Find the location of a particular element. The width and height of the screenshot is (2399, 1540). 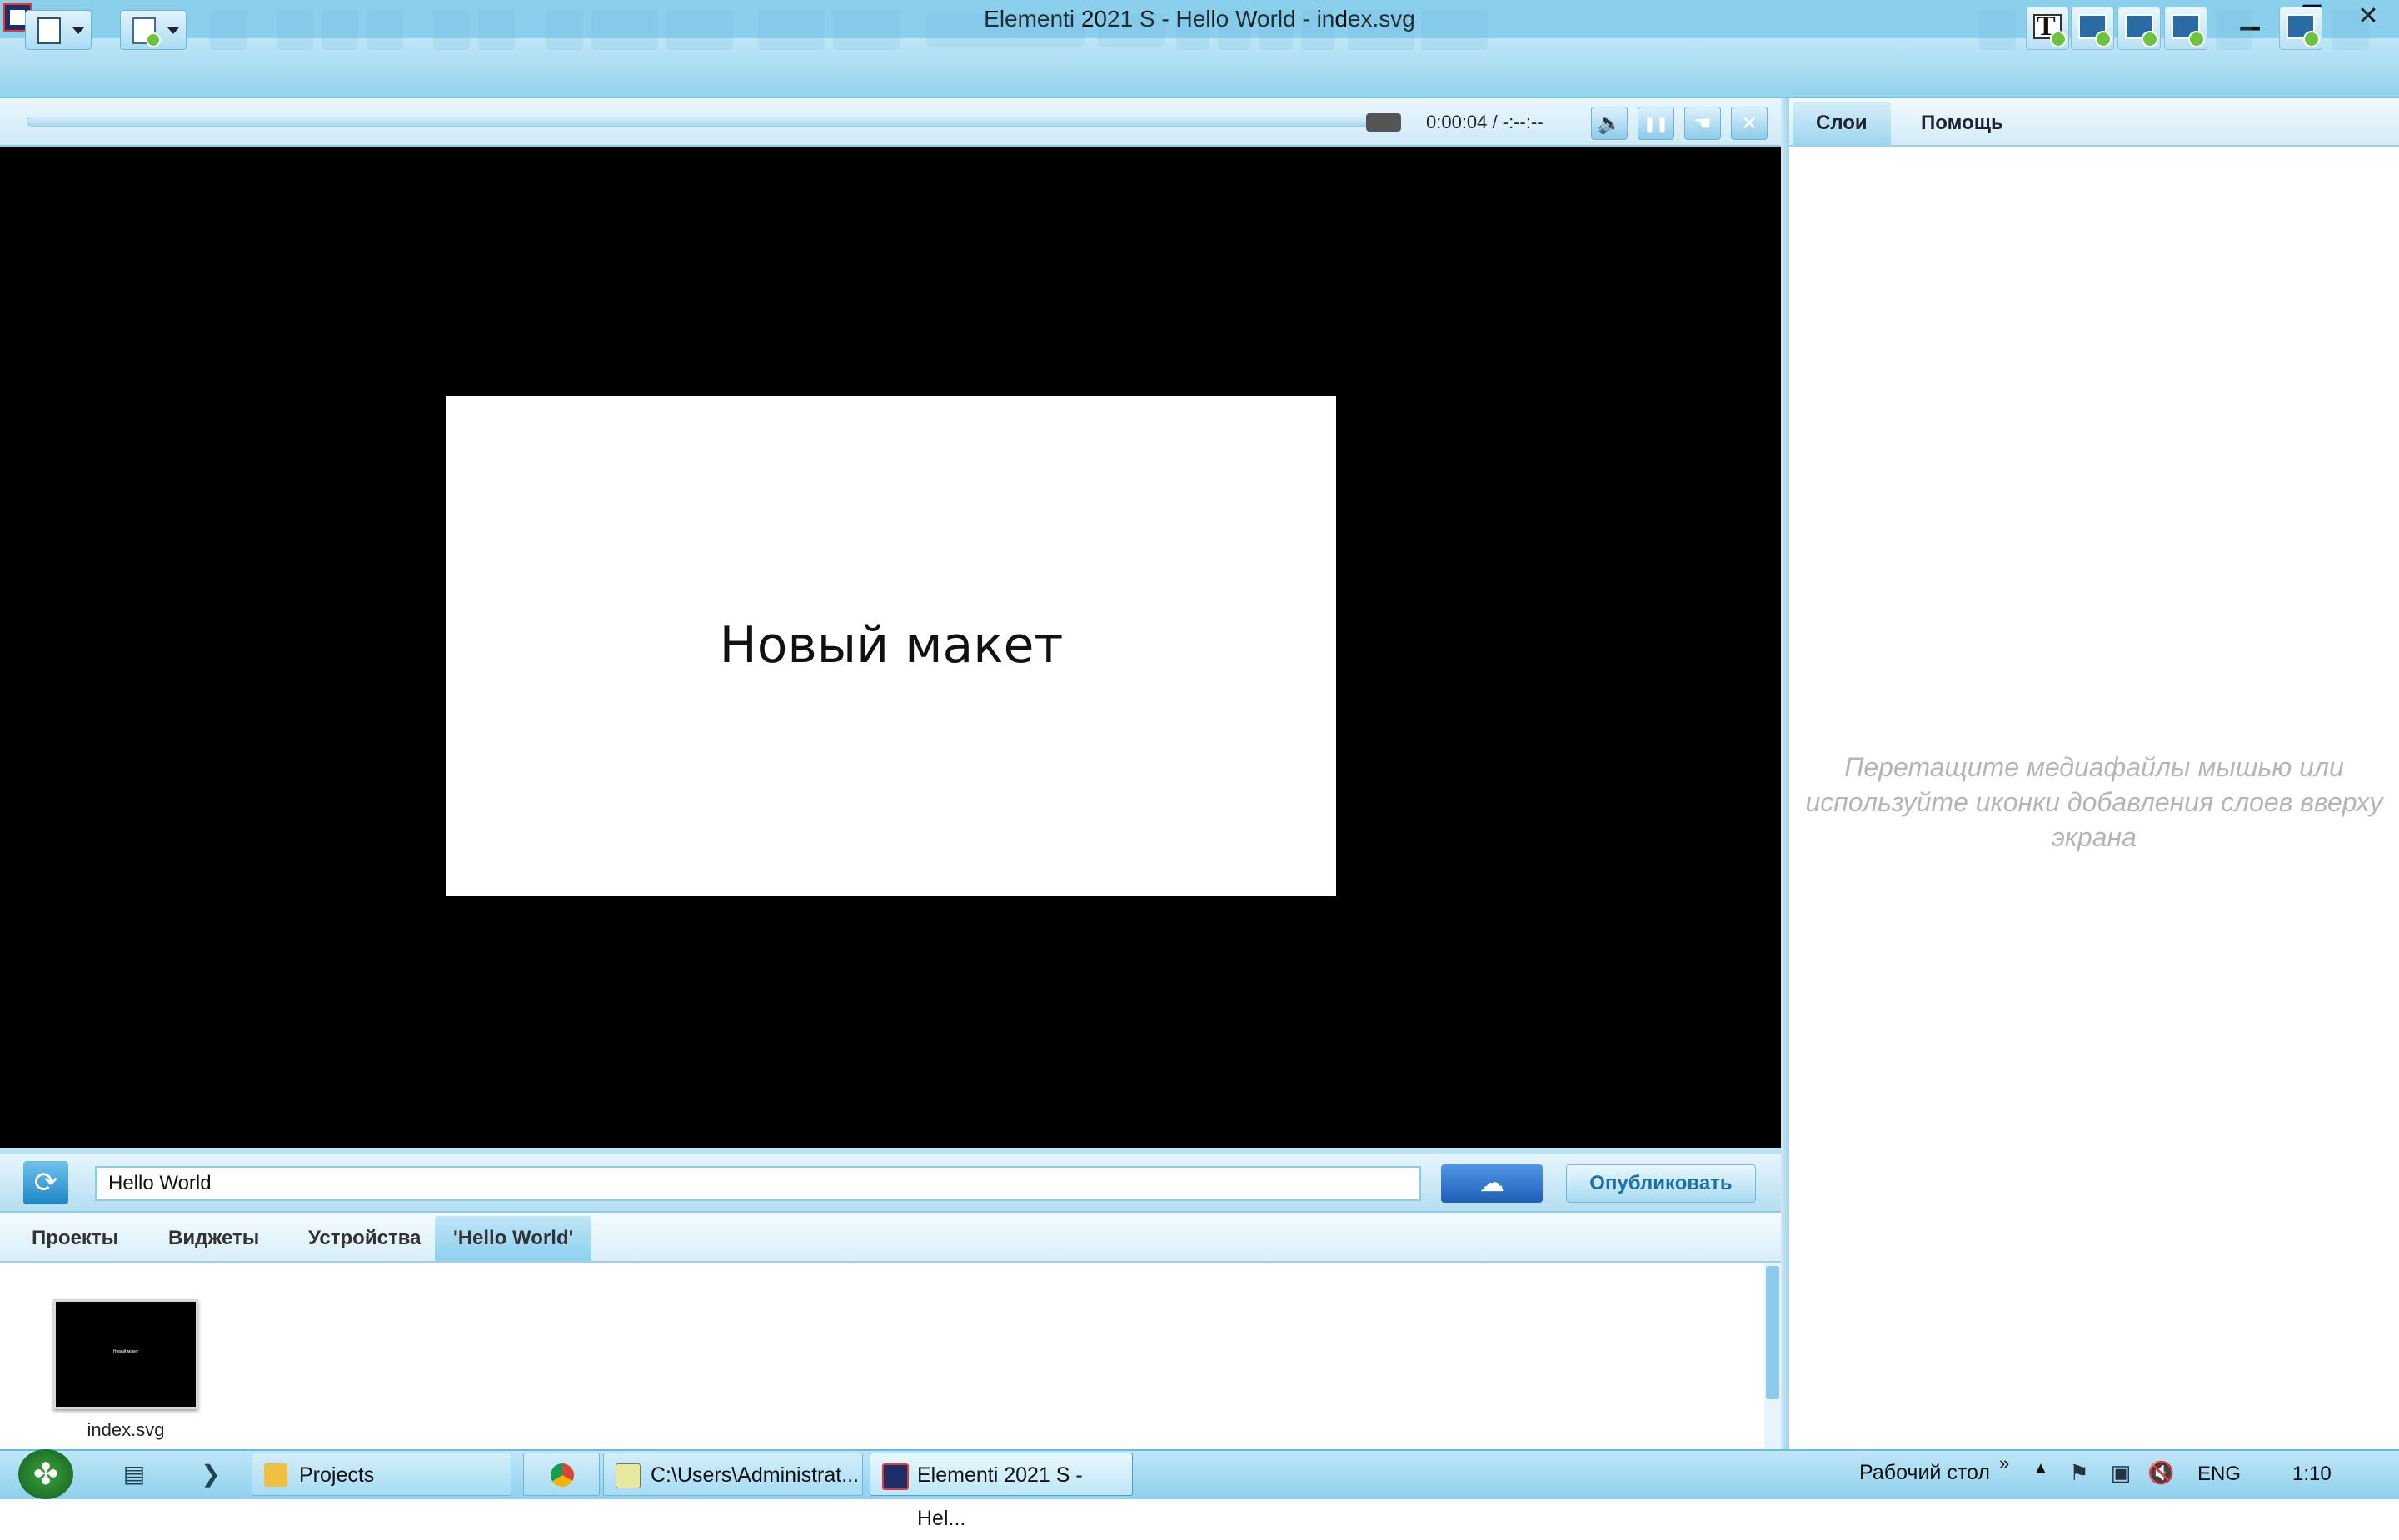

file-explorer-icon: ▤ is located at coordinates (134, 1474).